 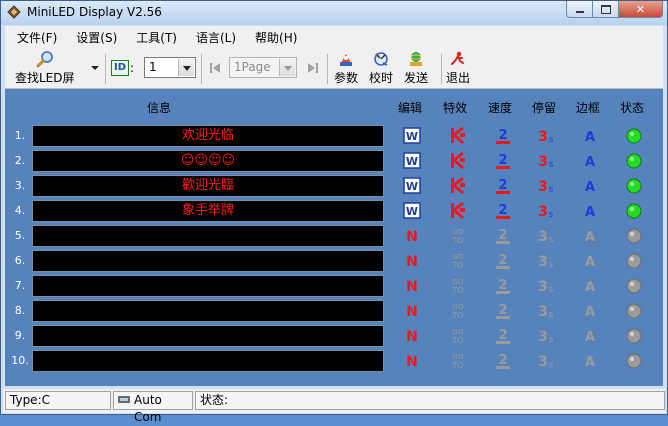 I want to click on sync-time-label: 校时, so click(x=381, y=78).